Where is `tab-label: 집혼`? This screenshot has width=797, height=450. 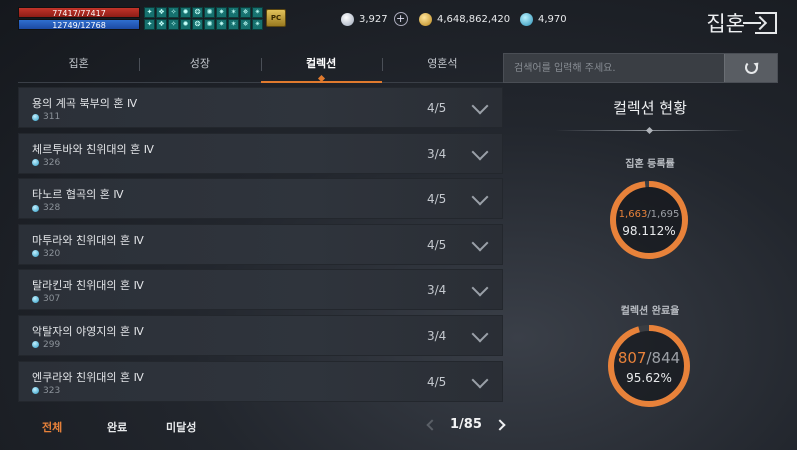
tab-label: 집혼 is located at coordinates (78, 63).